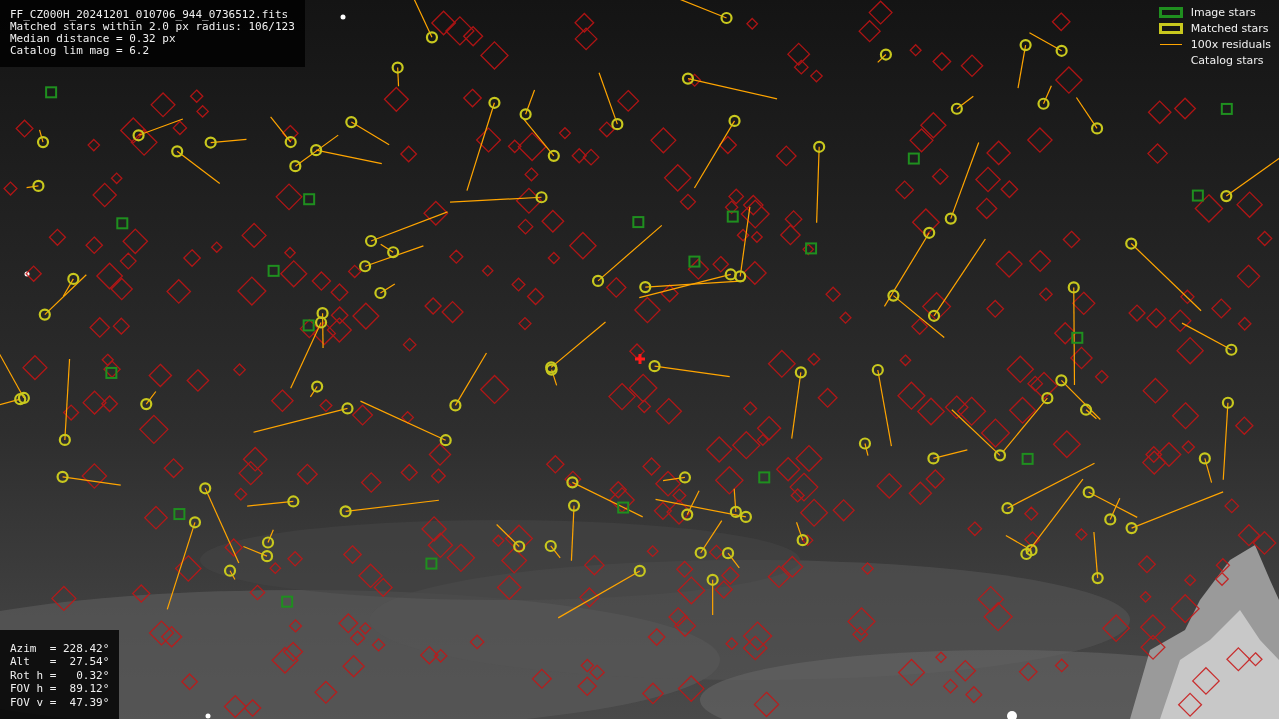 This screenshot has width=1279, height=719. What do you see at coordinates (1230, 44) in the screenshot?
I see `legend-label: 100x residuals` at bounding box center [1230, 44].